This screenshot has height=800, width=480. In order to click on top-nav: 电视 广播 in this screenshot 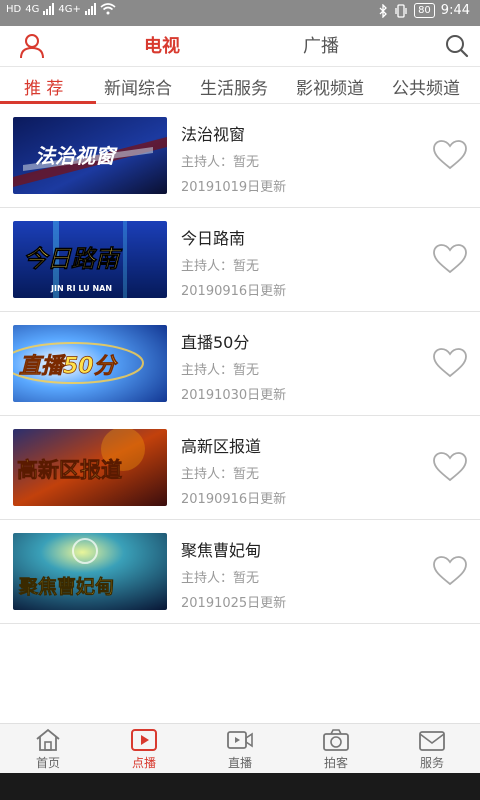, I will do `click(240, 46)`.